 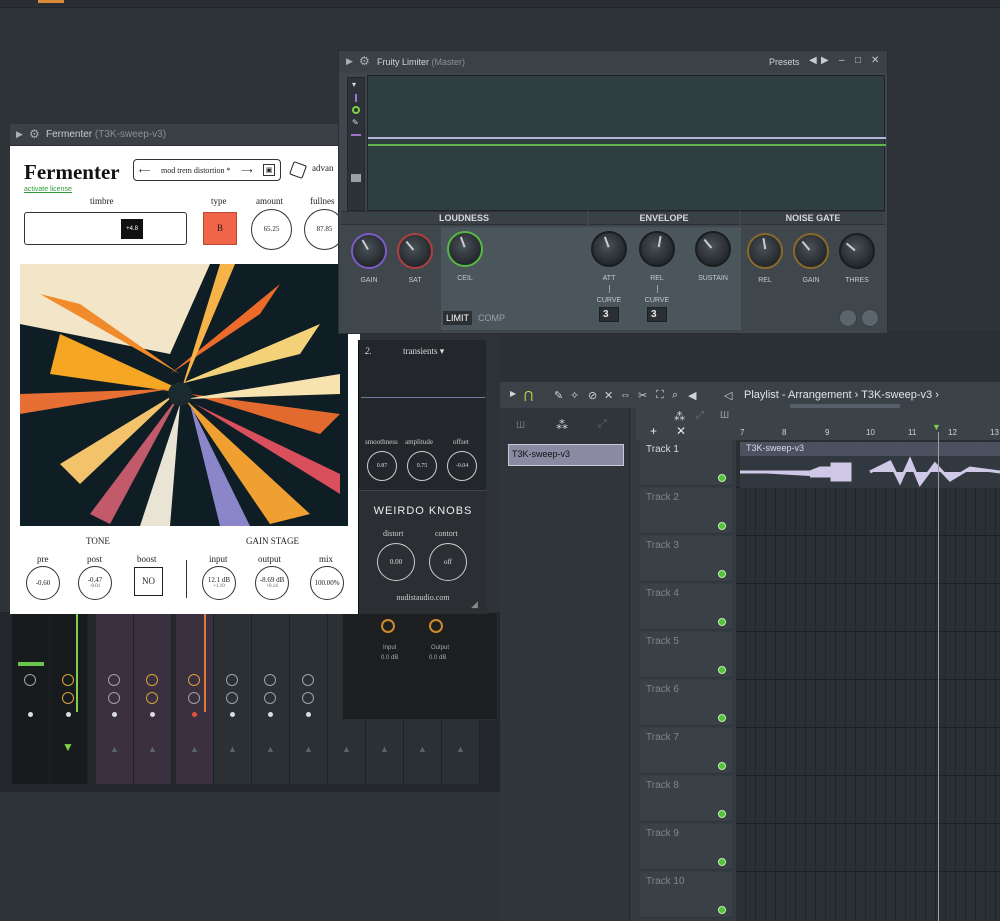 I want to click on track-header: Track 2, so click(x=686, y=511).